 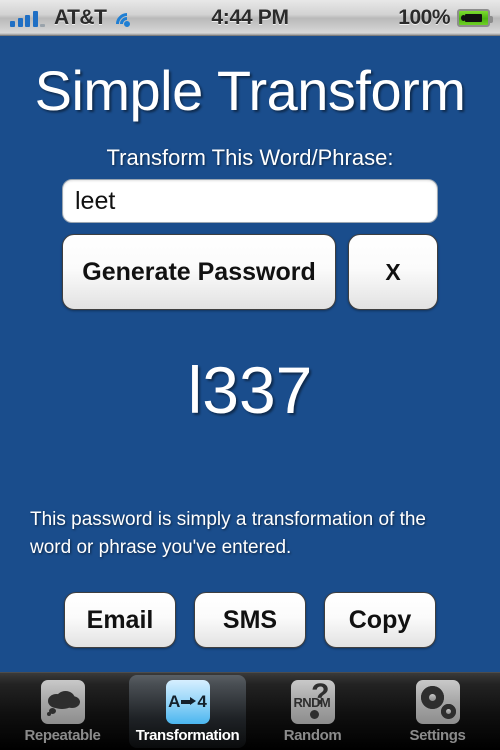 I want to click on email-button: Email, so click(x=120, y=620).